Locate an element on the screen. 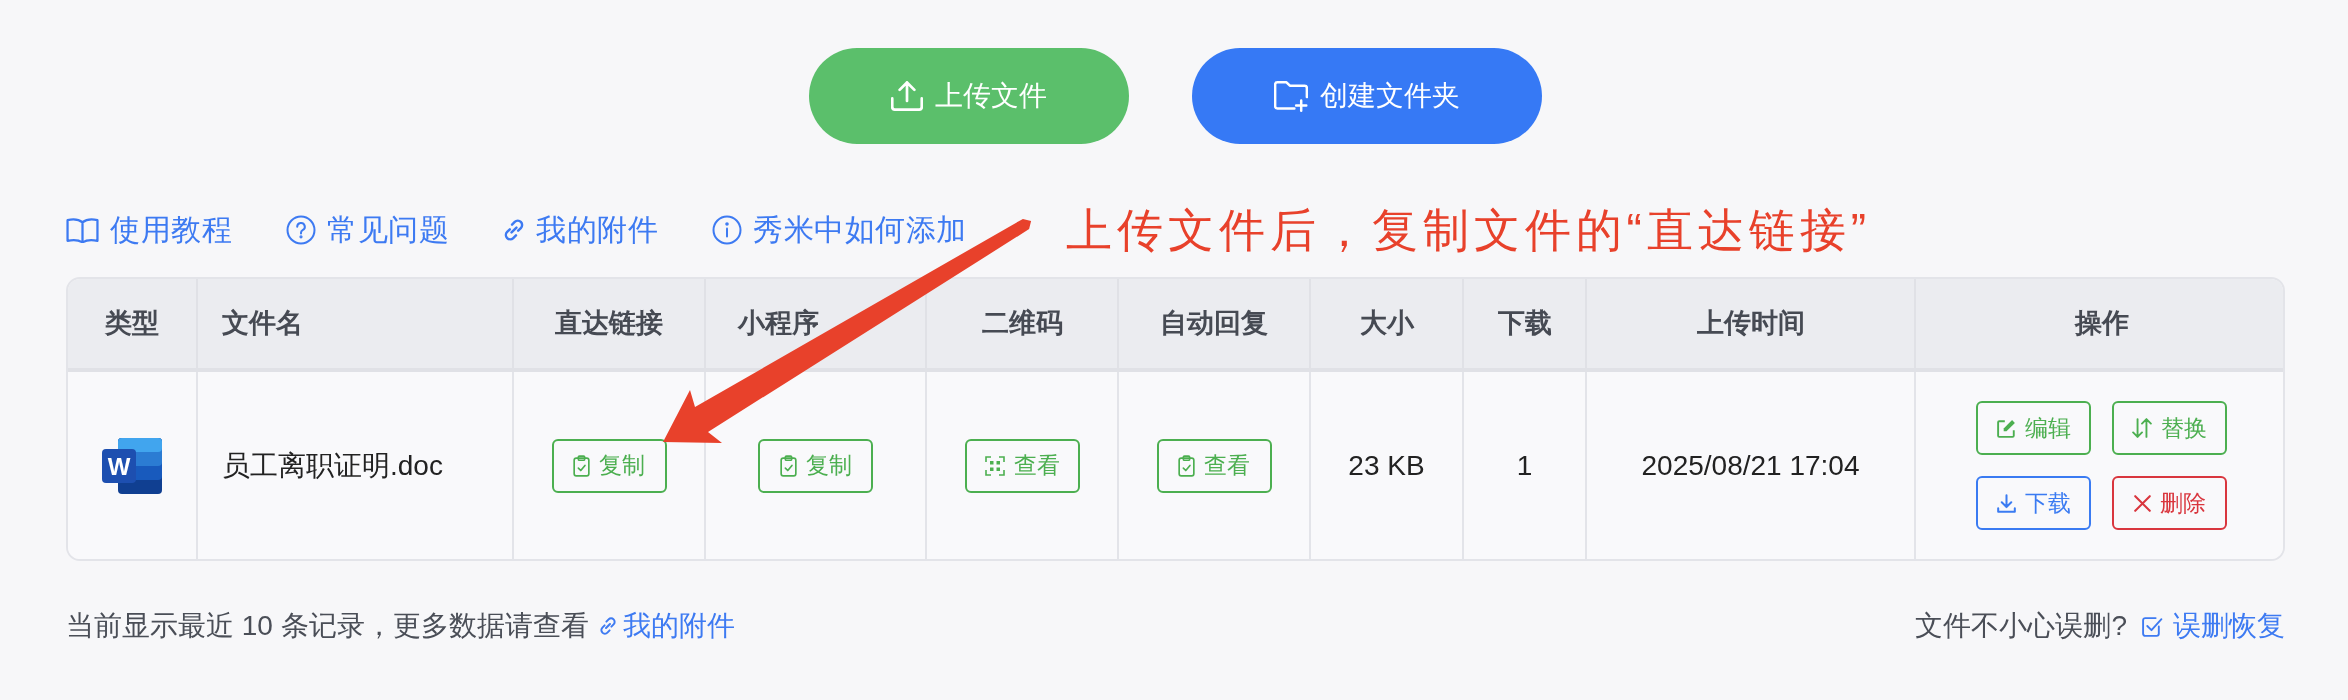  column-header: 自动回复 is located at coordinates (1214, 323).